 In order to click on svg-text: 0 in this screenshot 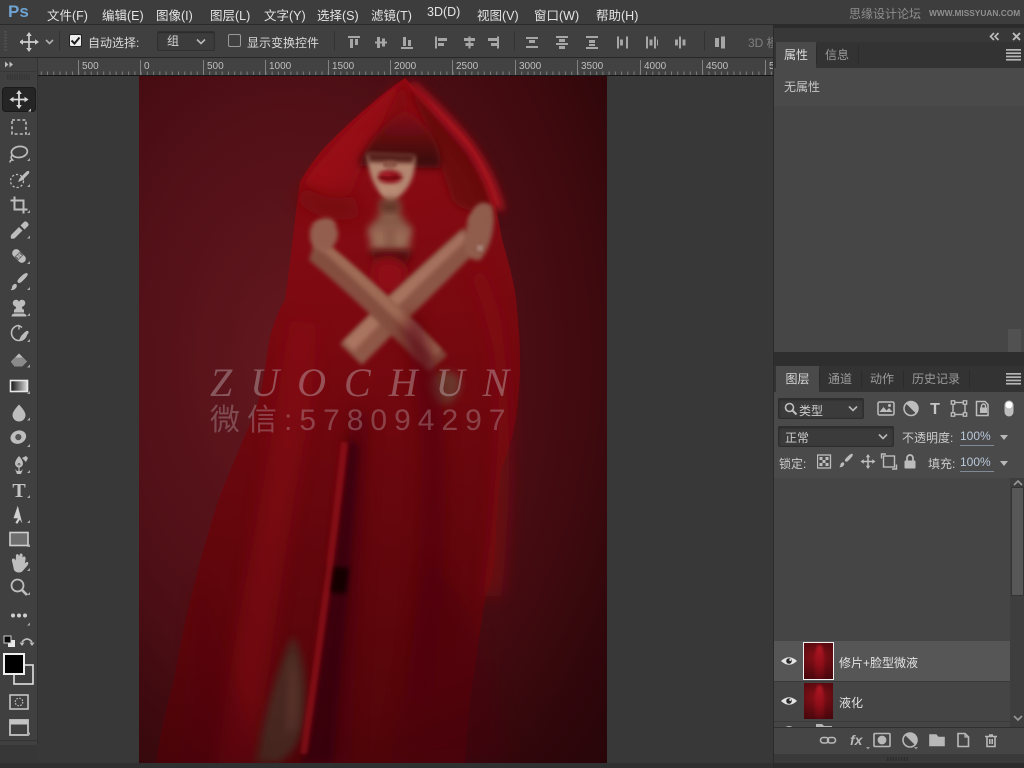, I will do `click(147, 66)`.